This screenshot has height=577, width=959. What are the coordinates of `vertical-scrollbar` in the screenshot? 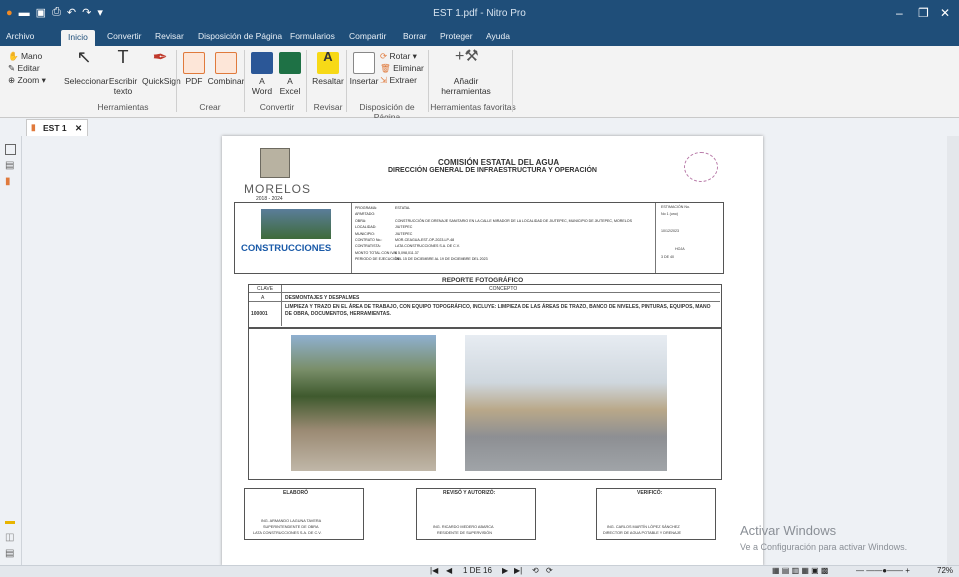 It's located at (953, 350).